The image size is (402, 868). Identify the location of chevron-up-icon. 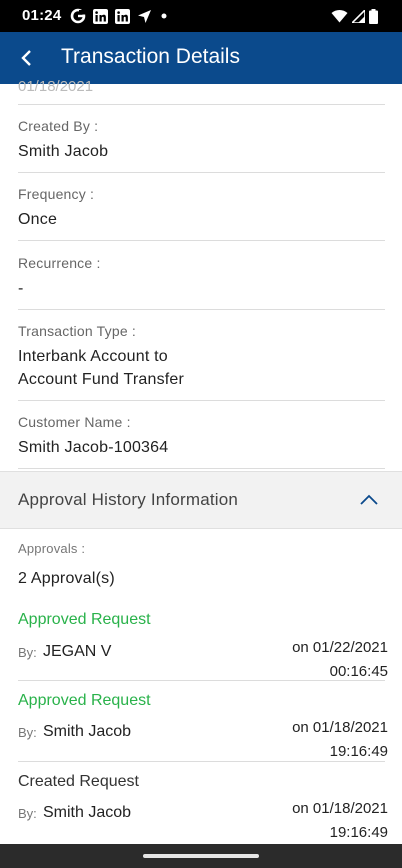
(369, 500).